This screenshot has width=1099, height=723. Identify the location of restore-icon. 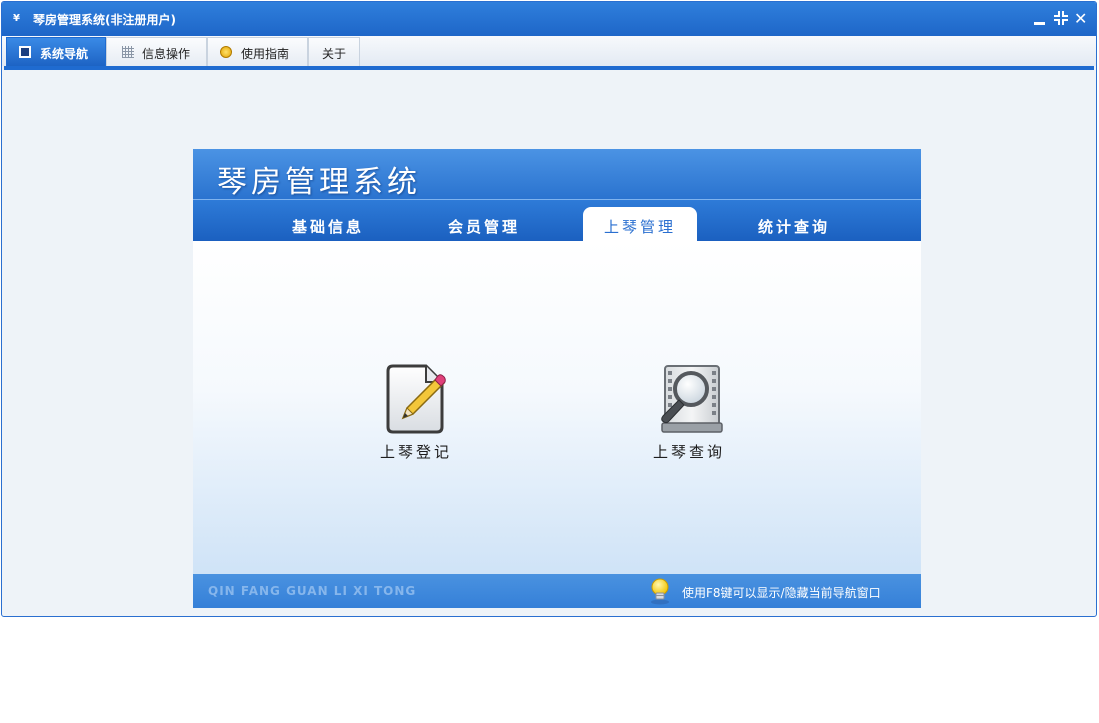
(1061, 18).